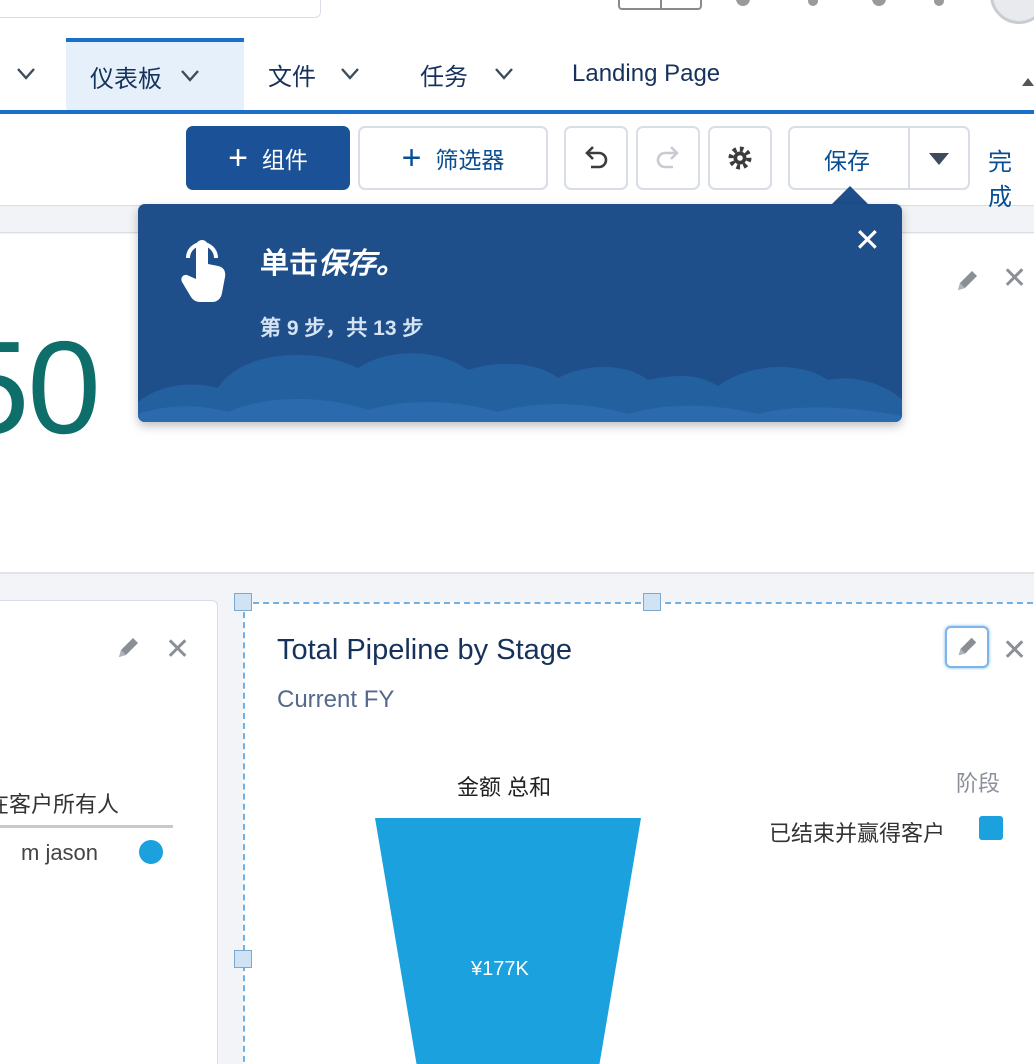  Describe the element at coordinates (284, 160) in the screenshot. I see `add-component-label: 组件` at that location.